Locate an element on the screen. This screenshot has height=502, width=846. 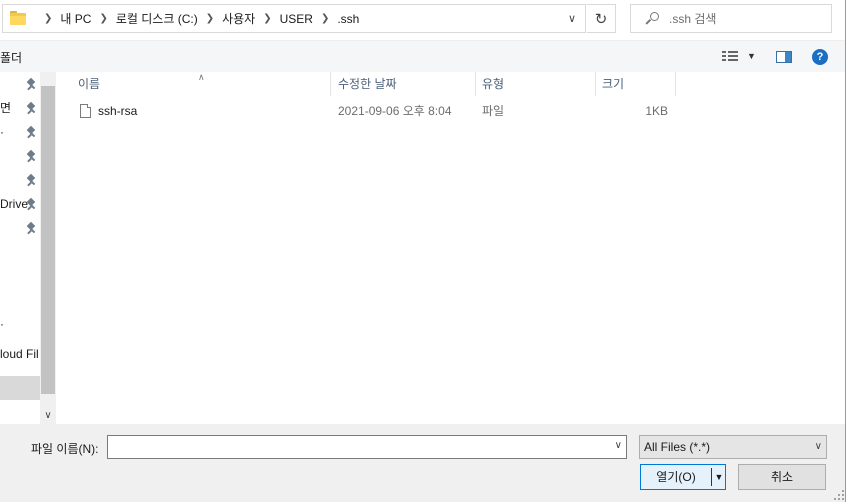
refresh-button: ↻ is located at coordinates (601, 18).